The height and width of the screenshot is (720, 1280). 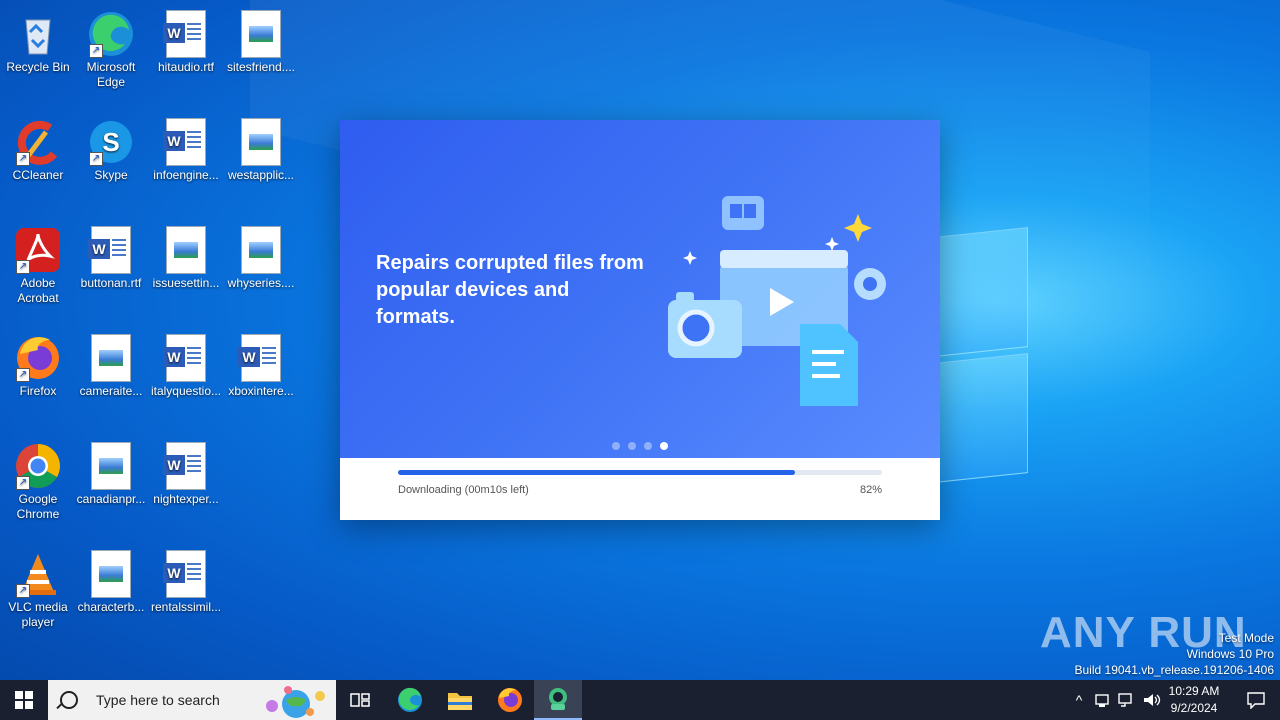 What do you see at coordinates (38, 34) in the screenshot?
I see `recycle-bin-icon` at bounding box center [38, 34].